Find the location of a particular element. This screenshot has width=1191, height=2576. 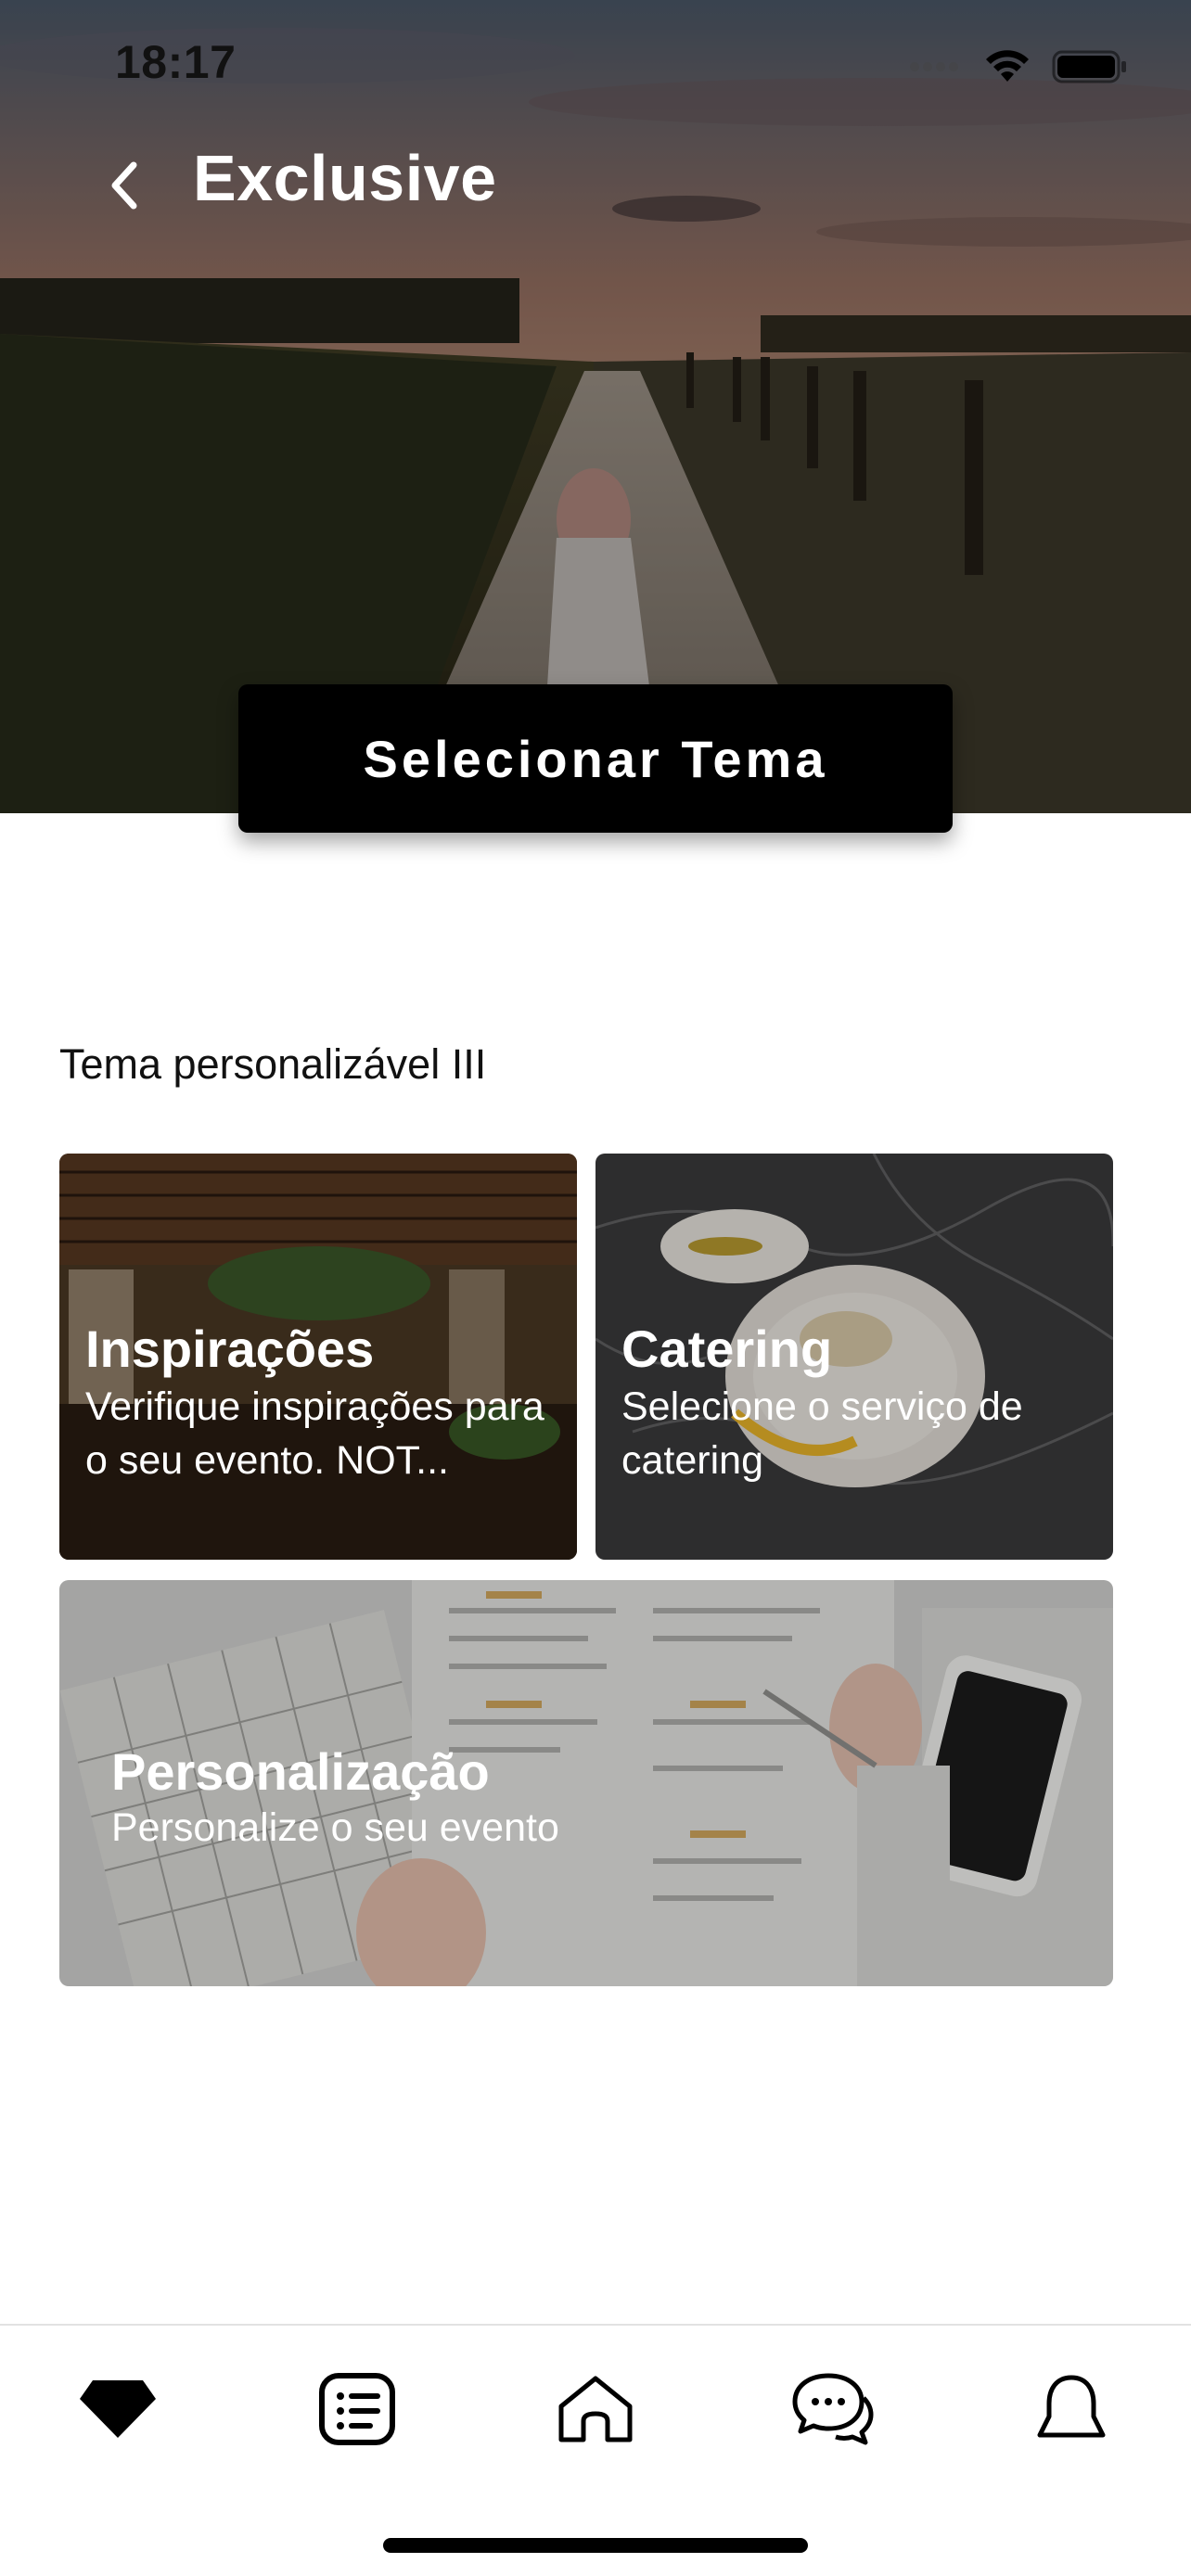

signal-icon is located at coordinates (934, 66).